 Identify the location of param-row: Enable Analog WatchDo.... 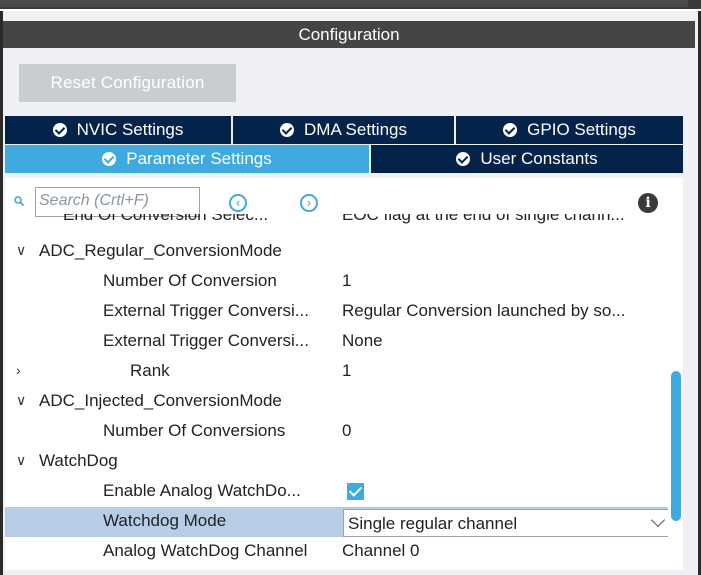
(336, 492).